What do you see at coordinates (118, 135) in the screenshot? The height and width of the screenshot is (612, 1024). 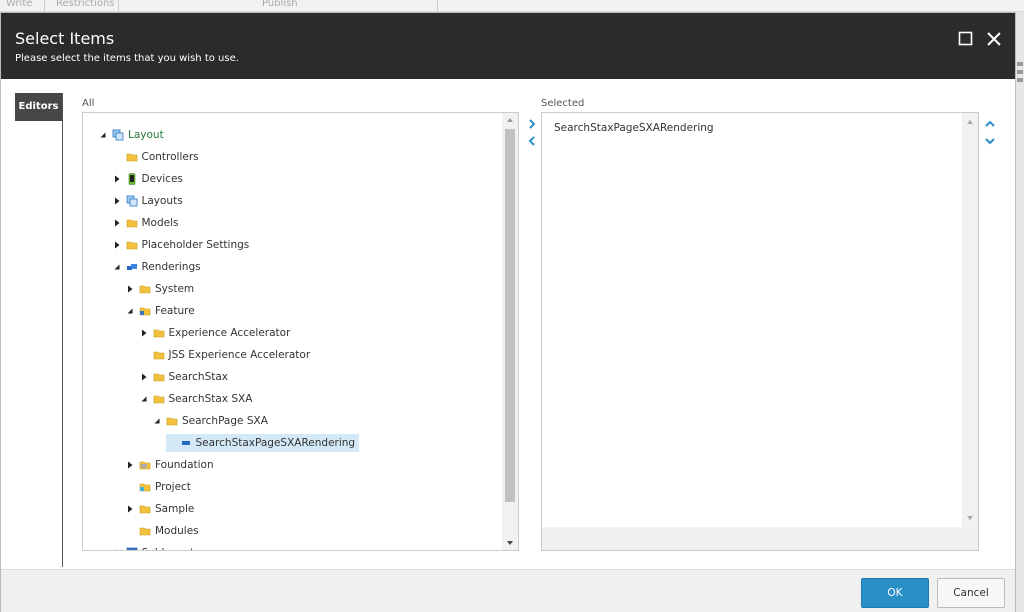 I see `layout-icon` at bounding box center [118, 135].